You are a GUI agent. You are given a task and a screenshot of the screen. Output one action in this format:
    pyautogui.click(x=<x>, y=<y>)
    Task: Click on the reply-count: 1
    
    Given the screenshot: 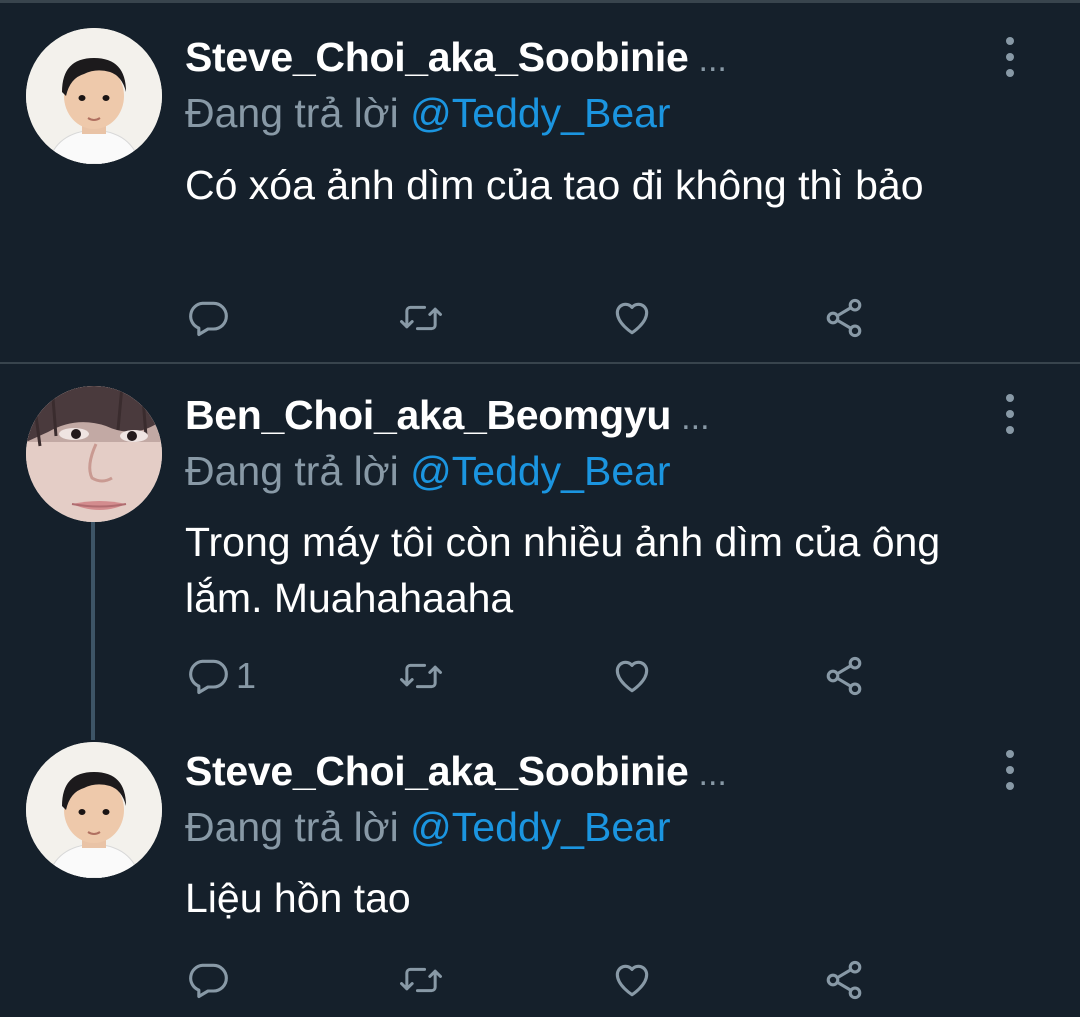 What is the action you would take?
    pyautogui.click(x=246, y=675)
    